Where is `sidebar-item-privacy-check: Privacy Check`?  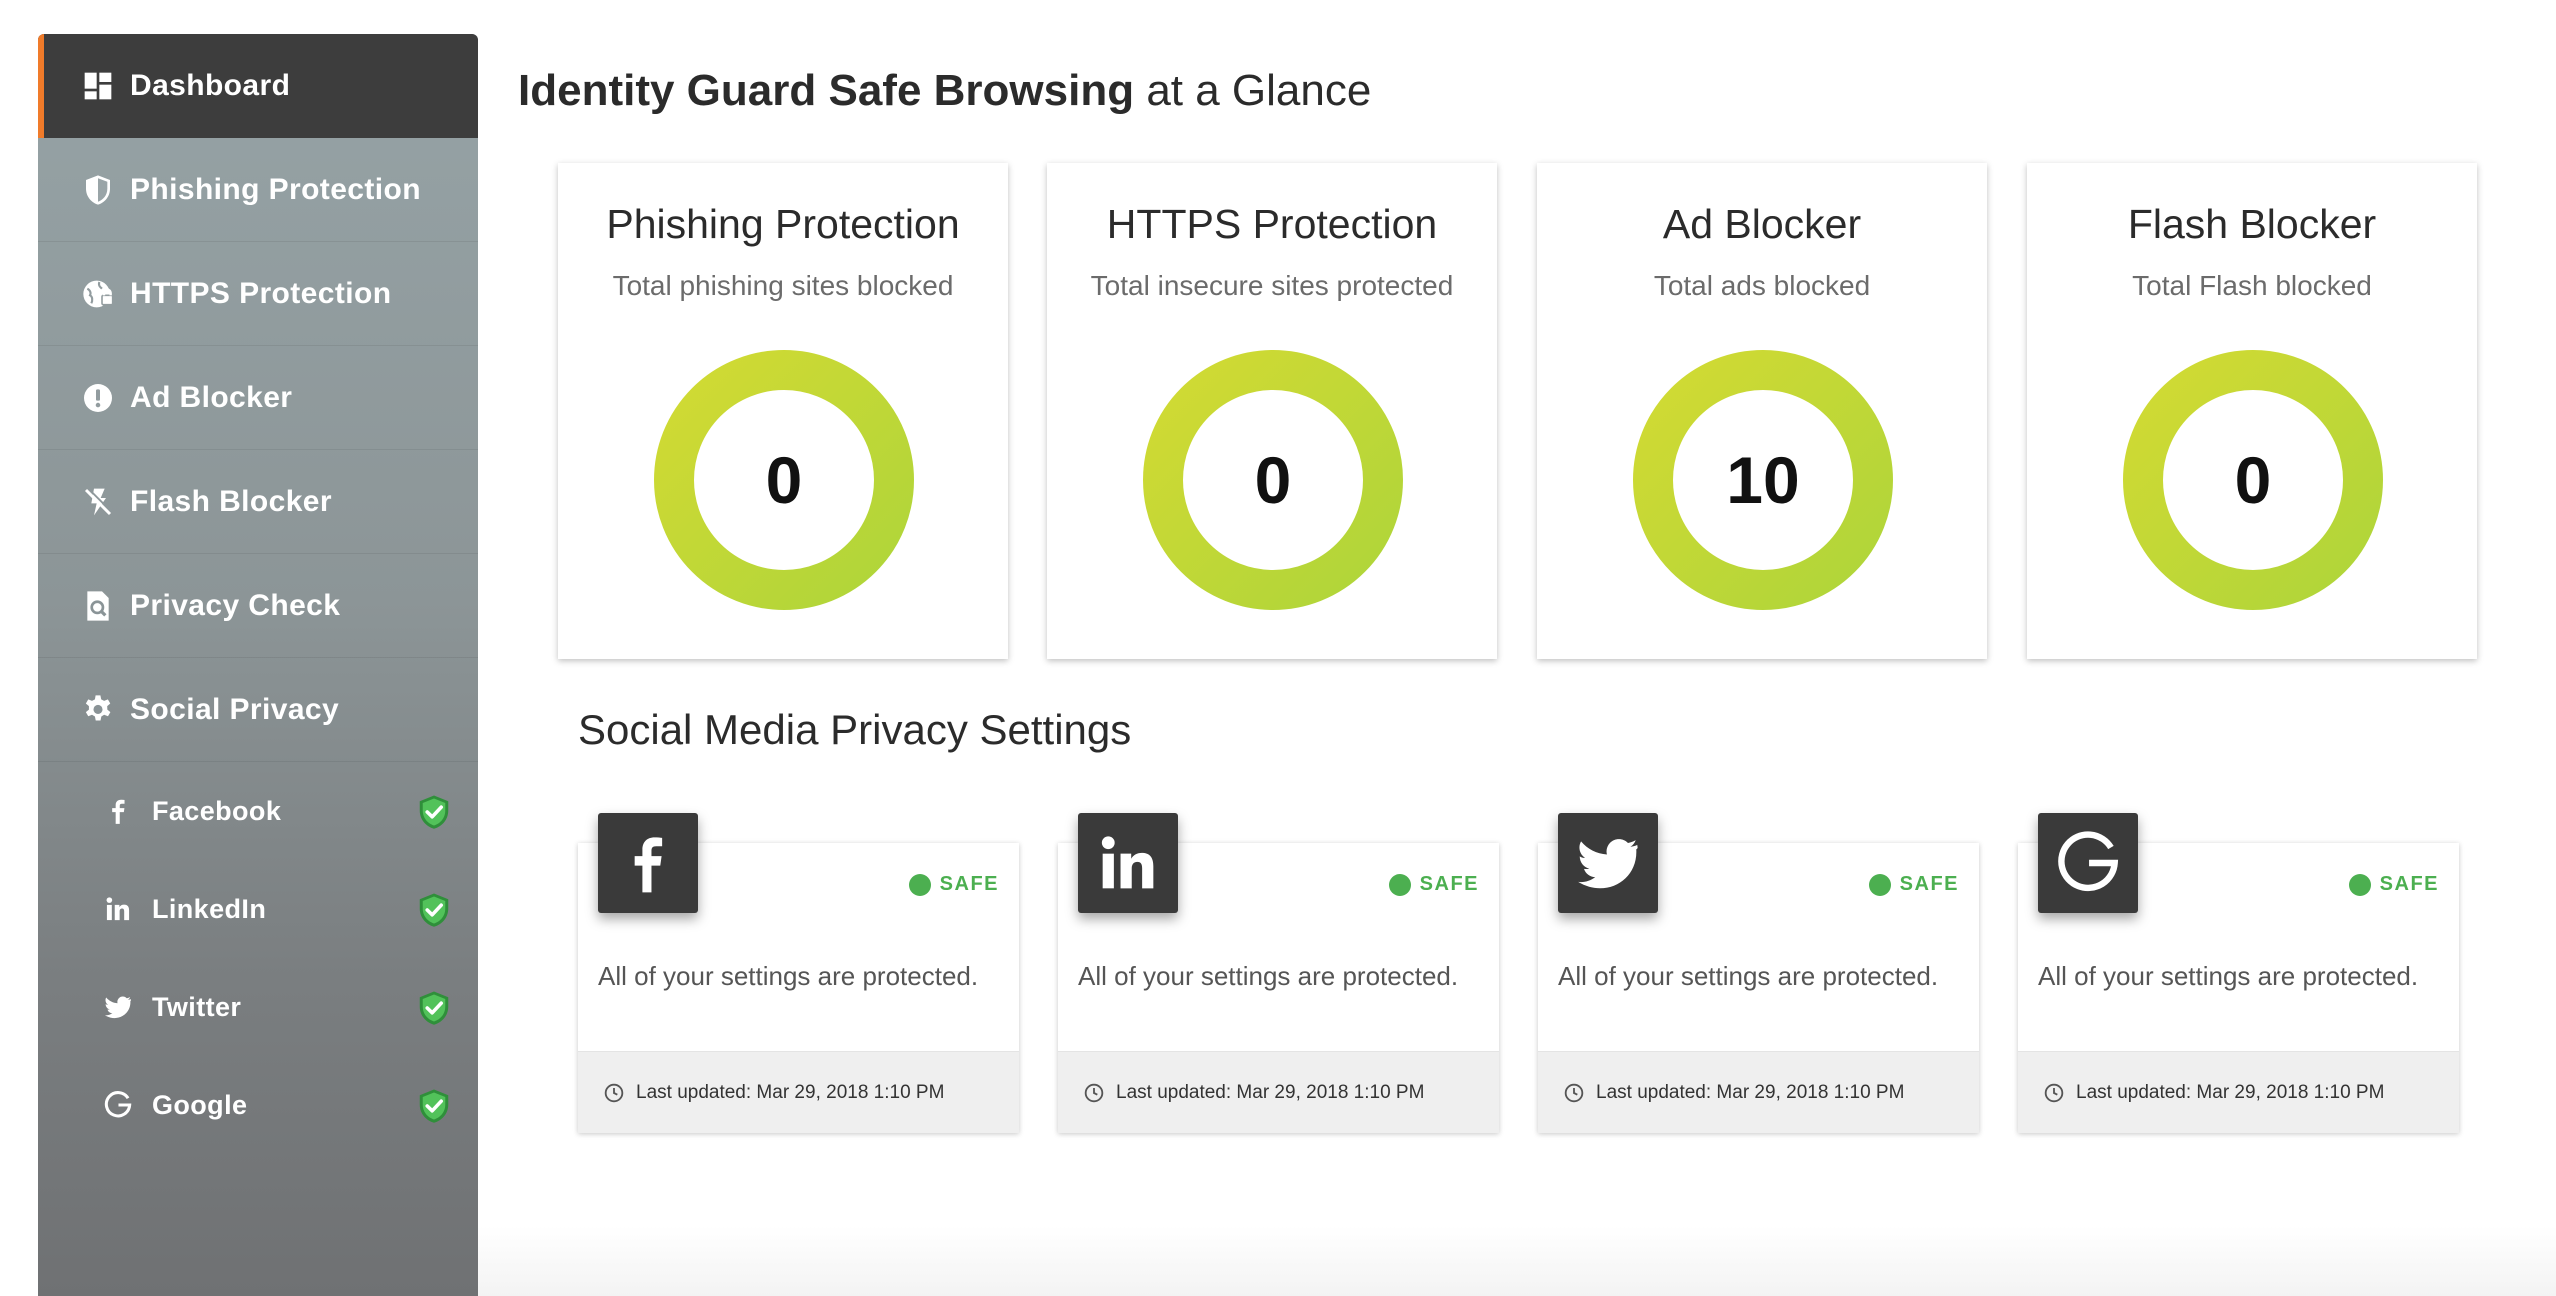
sidebar-item-privacy-check: Privacy Check is located at coordinates (258, 606).